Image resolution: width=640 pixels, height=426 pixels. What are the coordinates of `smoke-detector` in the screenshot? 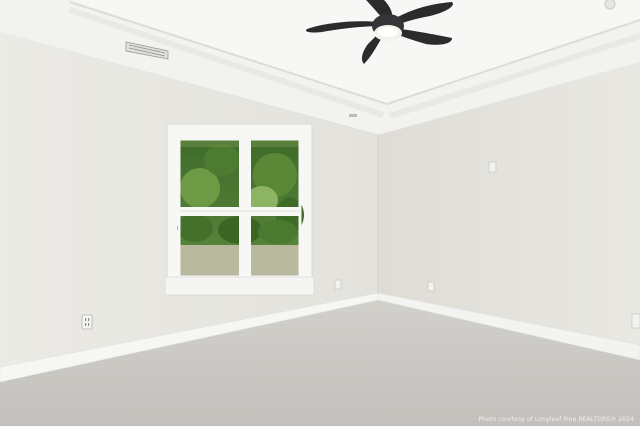 It's located at (610, 5).